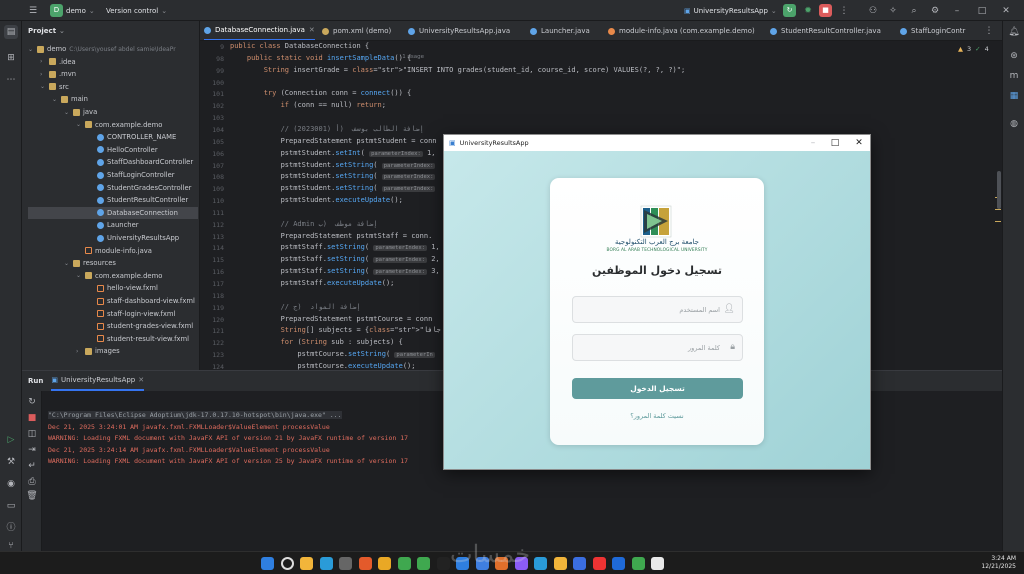 The height and width of the screenshot is (574, 1024). I want to click on username-input, so click(657, 309).